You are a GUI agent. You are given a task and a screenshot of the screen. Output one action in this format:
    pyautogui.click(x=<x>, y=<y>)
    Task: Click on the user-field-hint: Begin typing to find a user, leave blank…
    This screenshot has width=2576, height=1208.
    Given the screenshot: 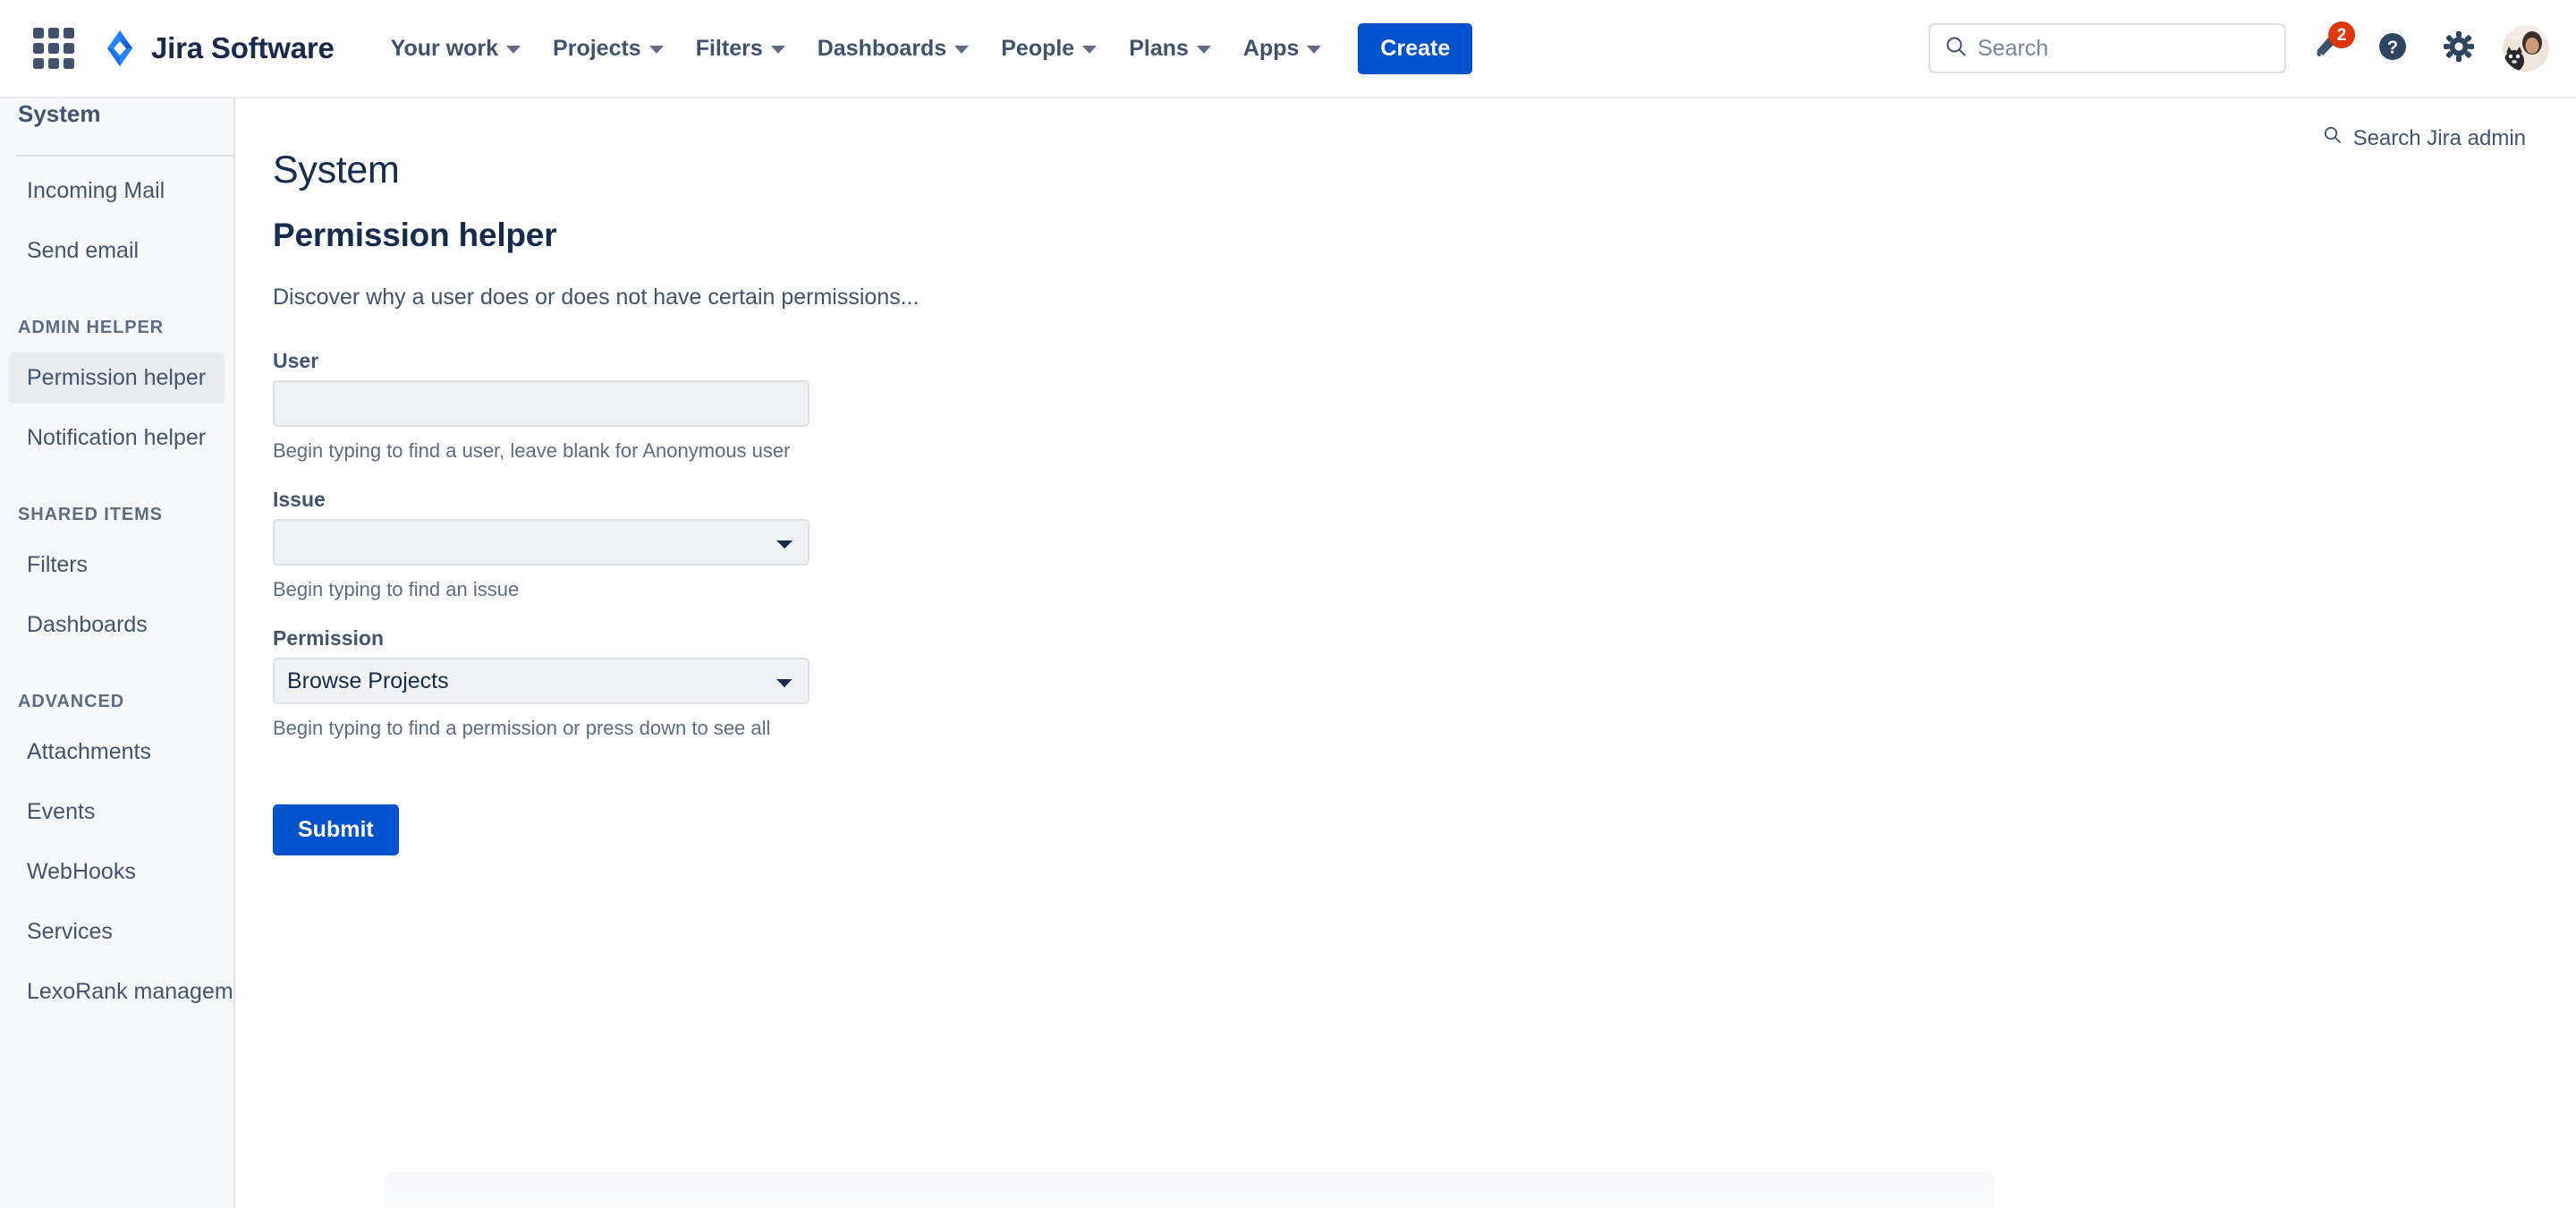 What is the action you would take?
    pyautogui.click(x=532, y=450)
    